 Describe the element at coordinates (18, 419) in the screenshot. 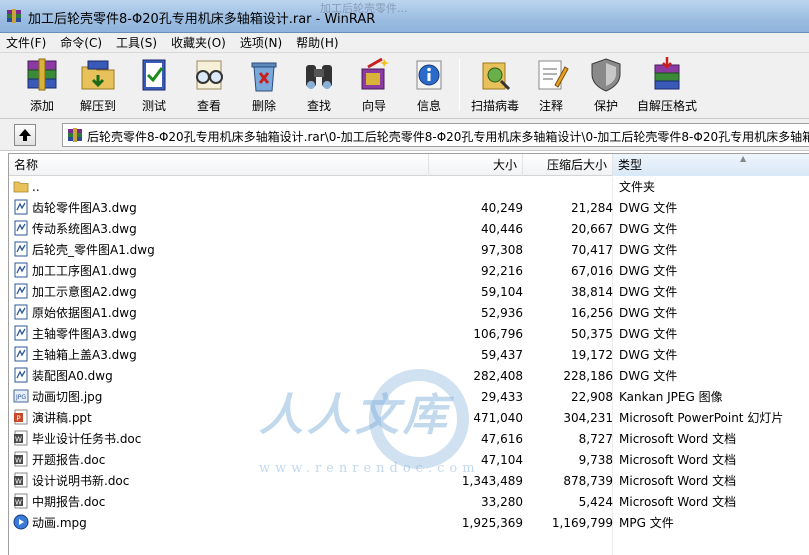

I see `svg-text: P` at that location.